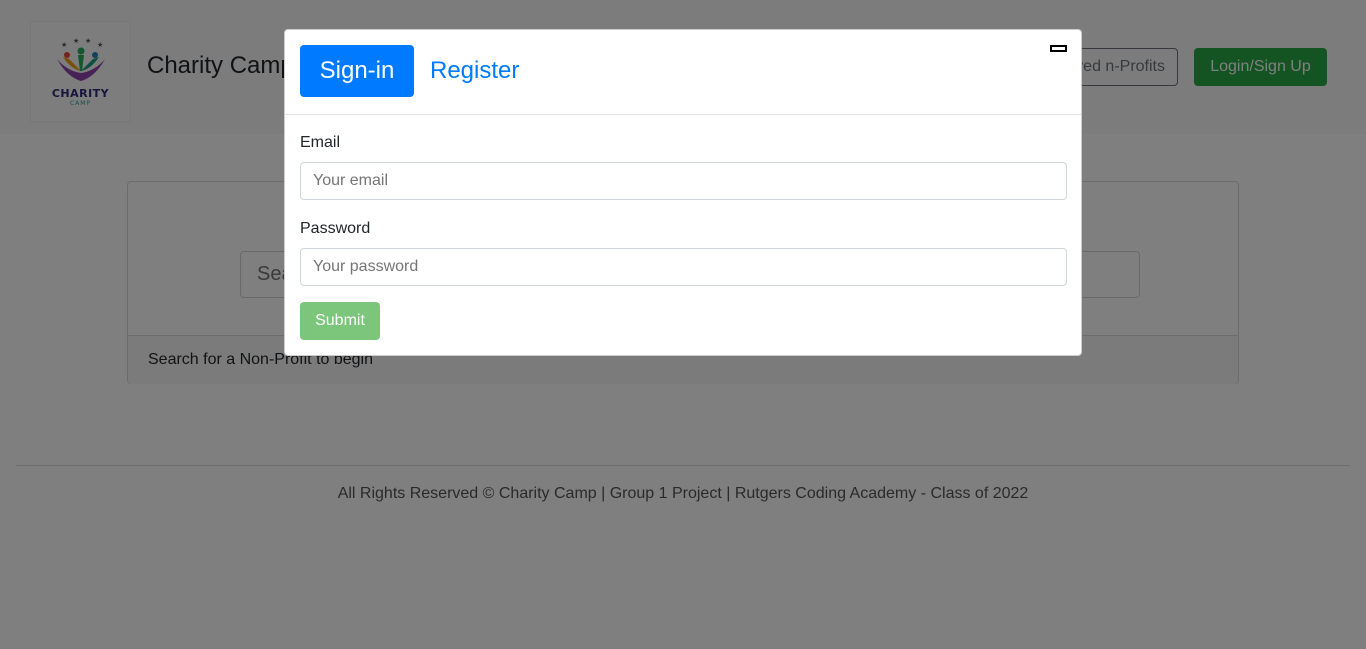 The image size is (1366, 649). Describe the element at coordinates (340, 321) in the screenshot. I see `submit-button: Submit` at that location.